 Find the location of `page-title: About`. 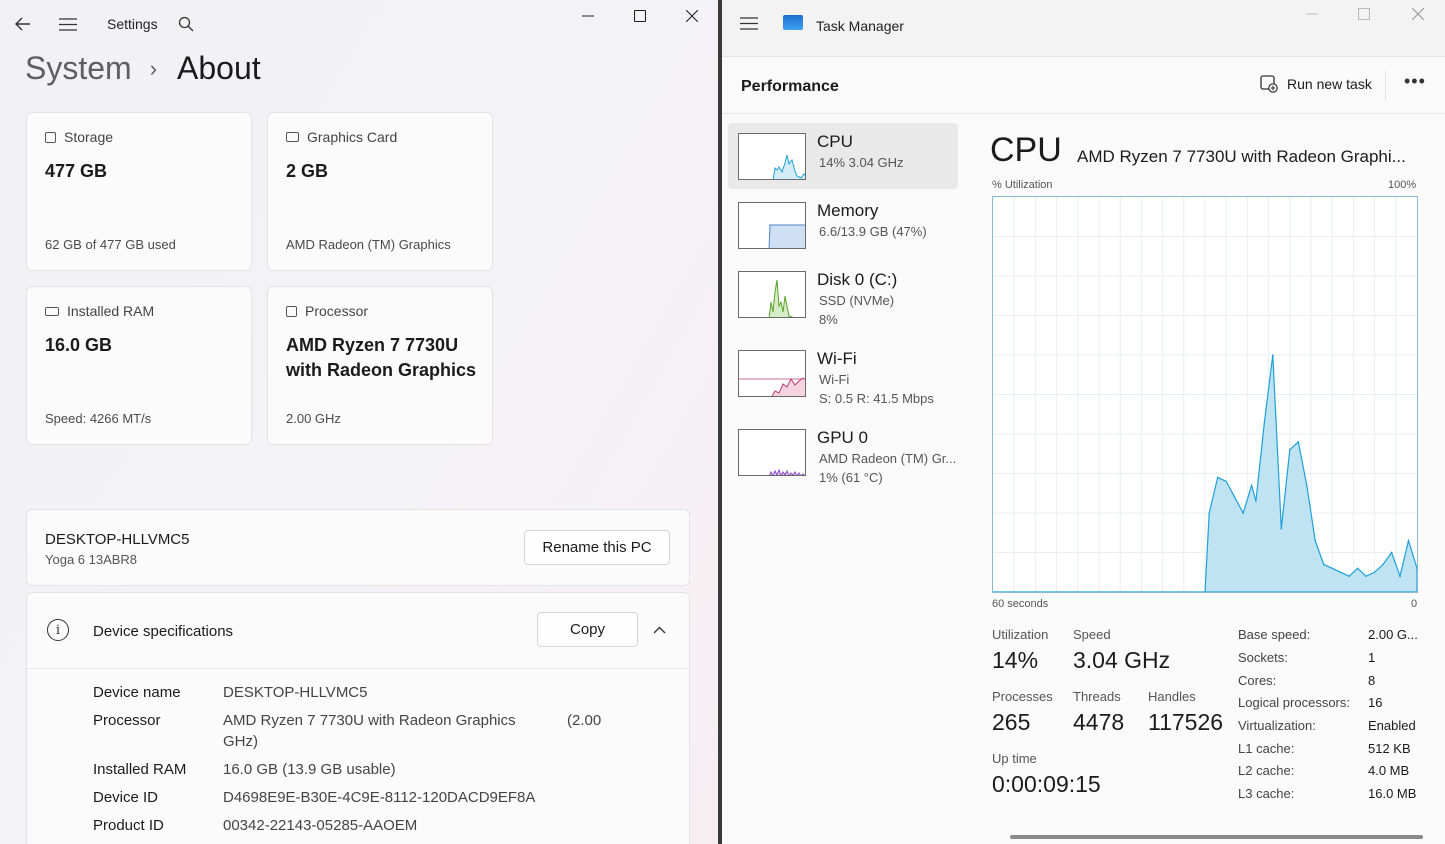

page-title: About is located at coordinates (219, 68).